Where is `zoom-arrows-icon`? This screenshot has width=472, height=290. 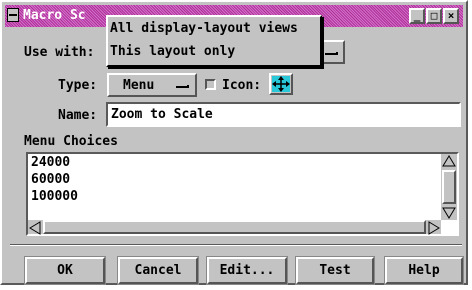 zoom-arrows-icon is located at coordinates (281, 84).